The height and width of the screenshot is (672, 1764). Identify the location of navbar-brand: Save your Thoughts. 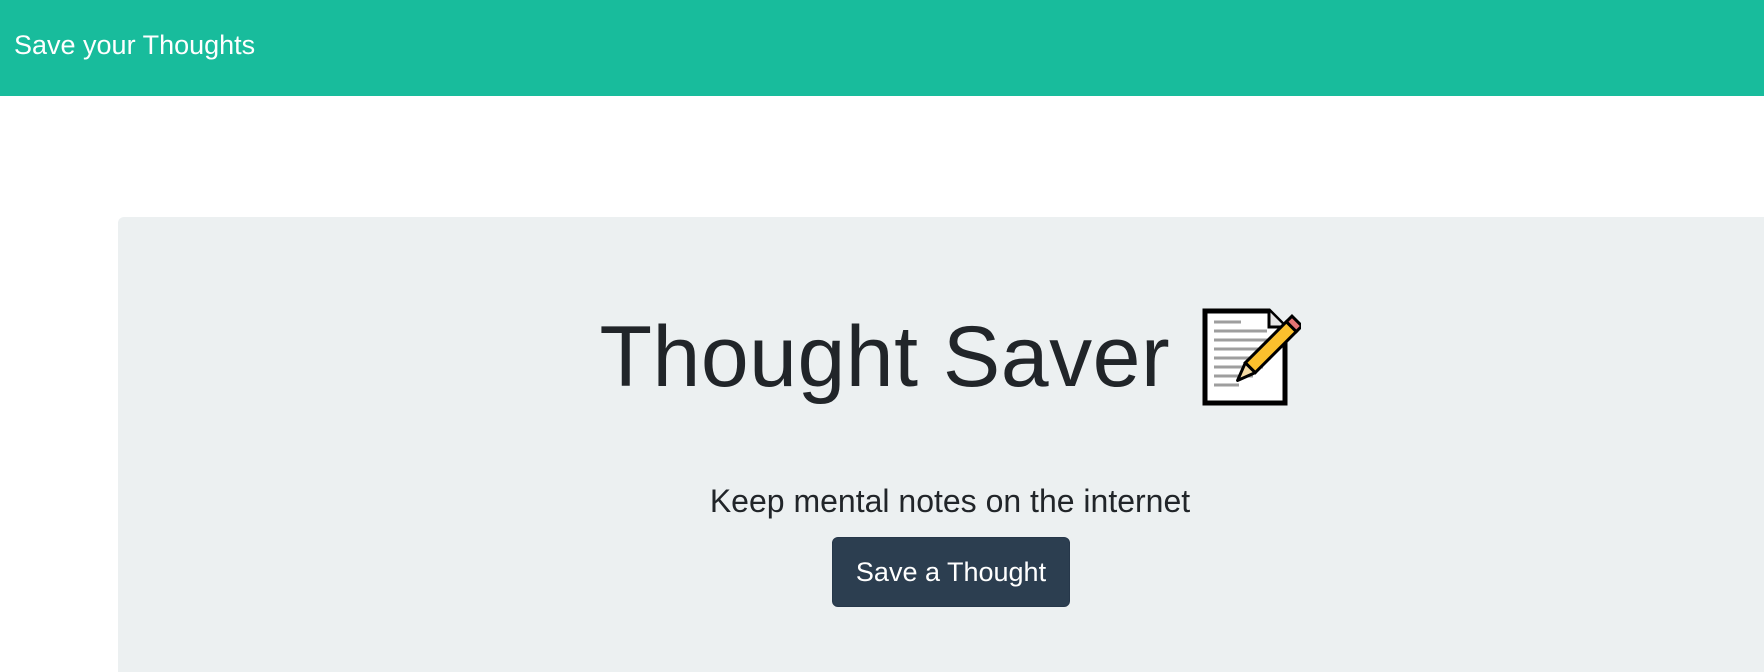
(134, 45).